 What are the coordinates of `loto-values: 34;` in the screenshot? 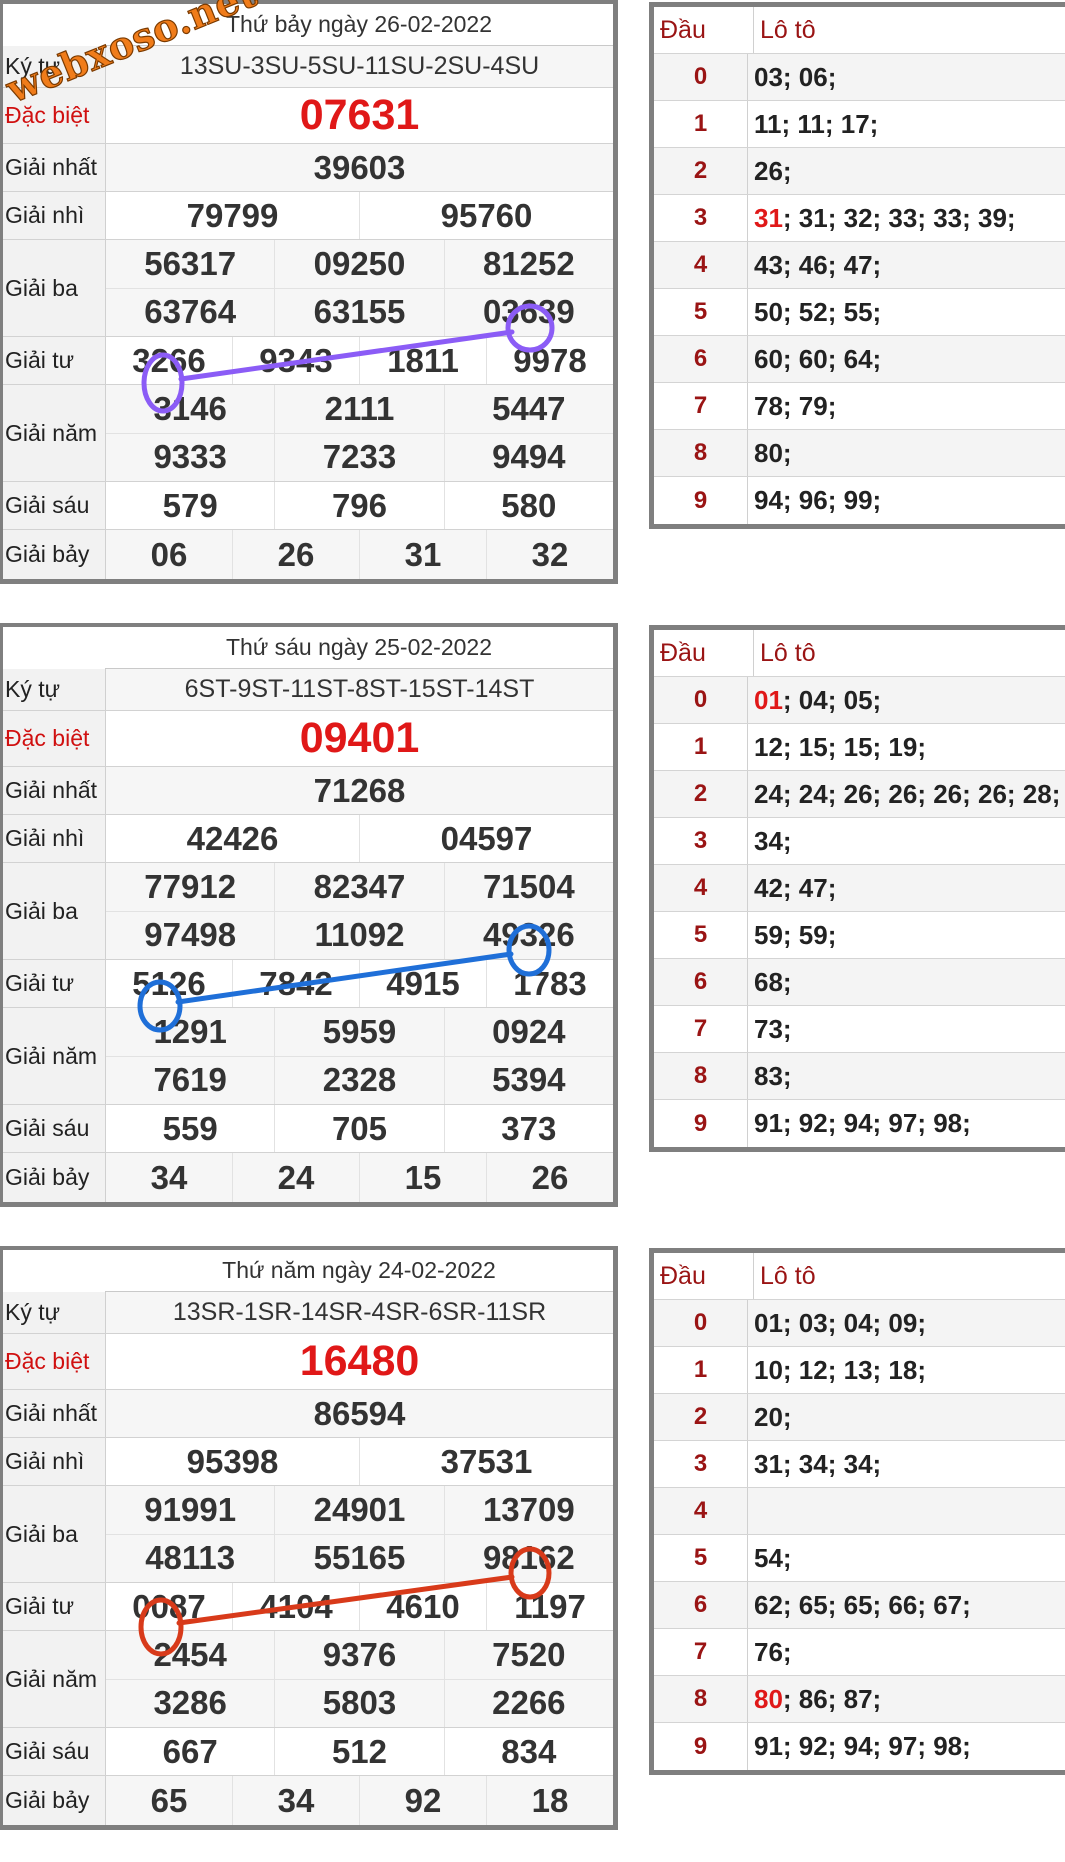 It's located at (906, 841).